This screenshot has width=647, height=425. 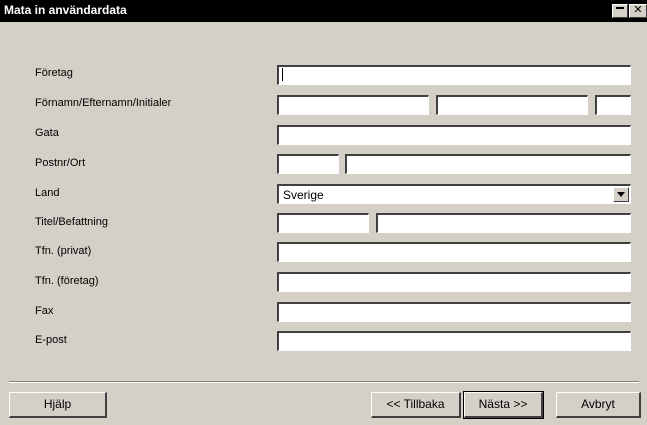 I want to click on divider-highlight, so click(x=324, y=382).